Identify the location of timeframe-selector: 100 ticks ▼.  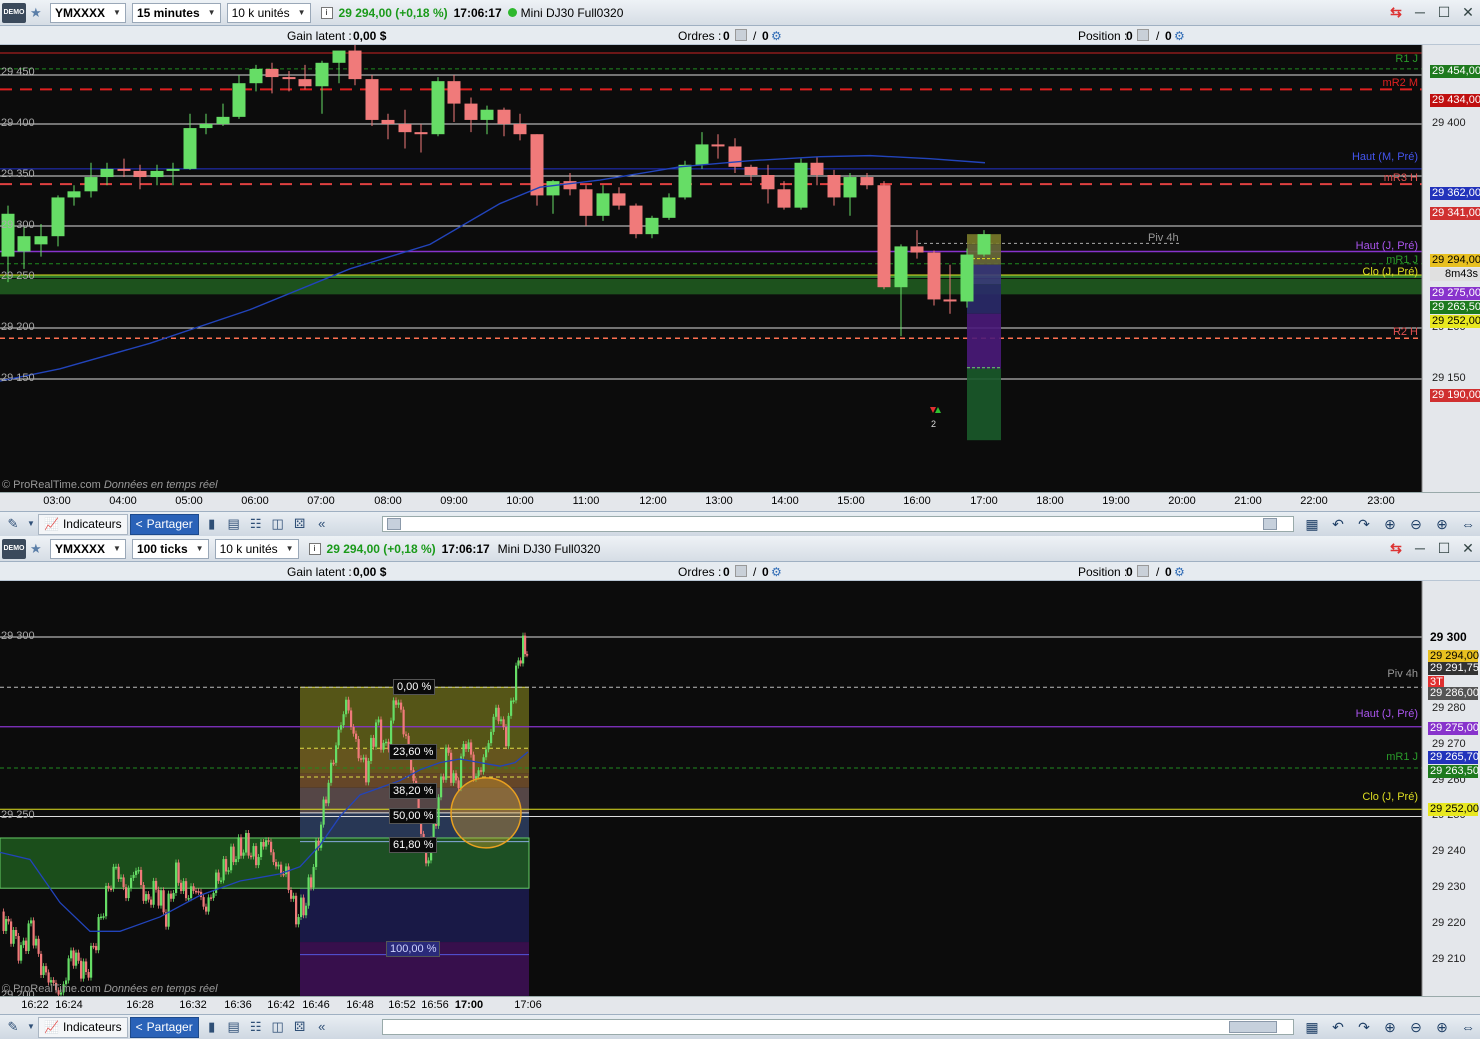
(170, 548).